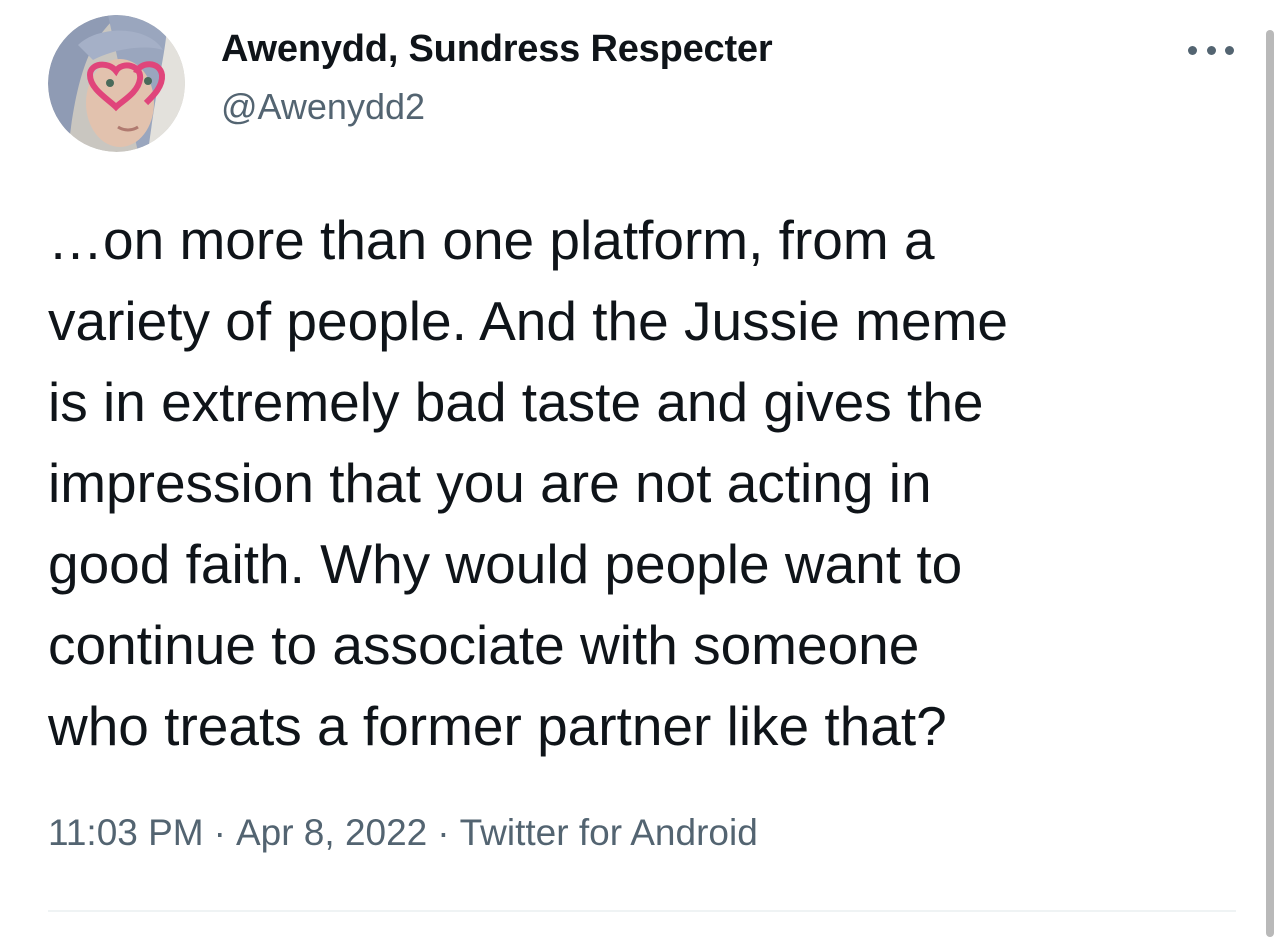  I want to click on tweet-date: Apr 8, 2022, so click(331, 832).